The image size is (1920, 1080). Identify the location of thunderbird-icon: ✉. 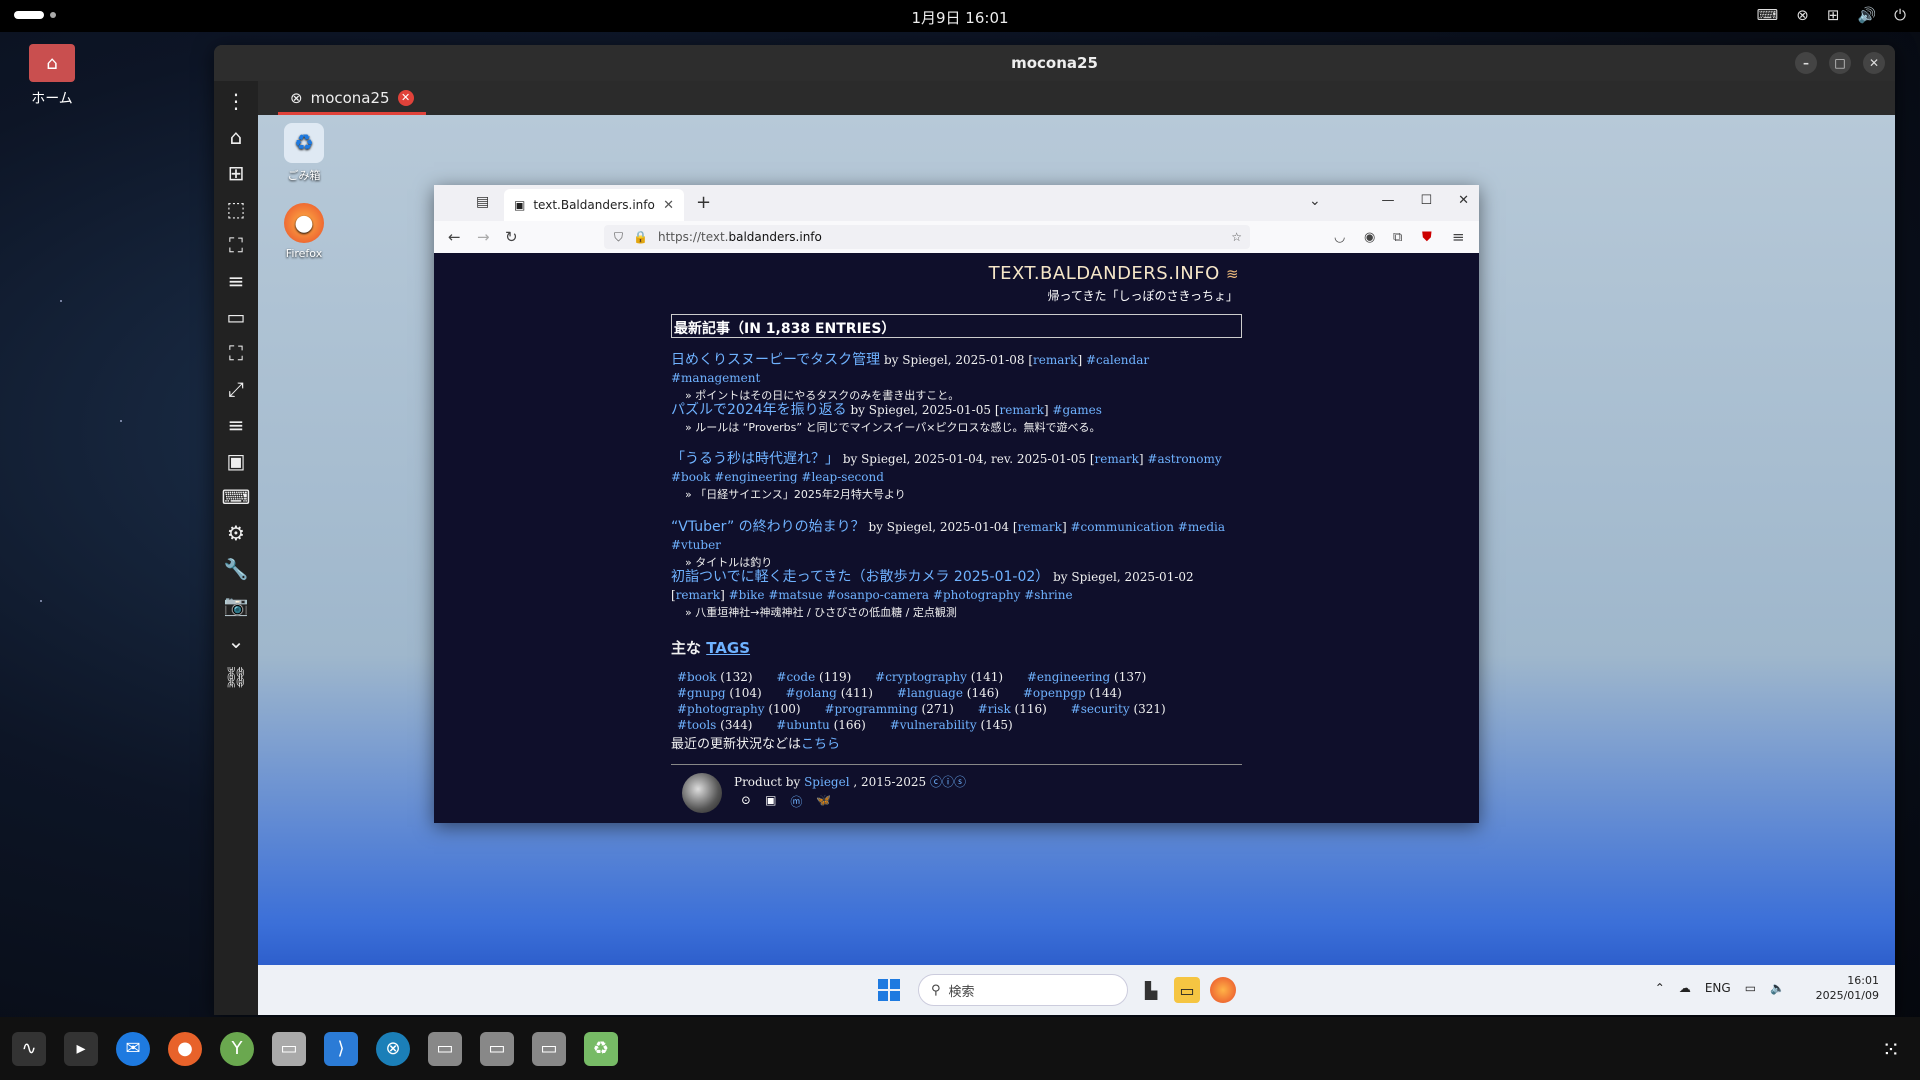
(133, 1048).